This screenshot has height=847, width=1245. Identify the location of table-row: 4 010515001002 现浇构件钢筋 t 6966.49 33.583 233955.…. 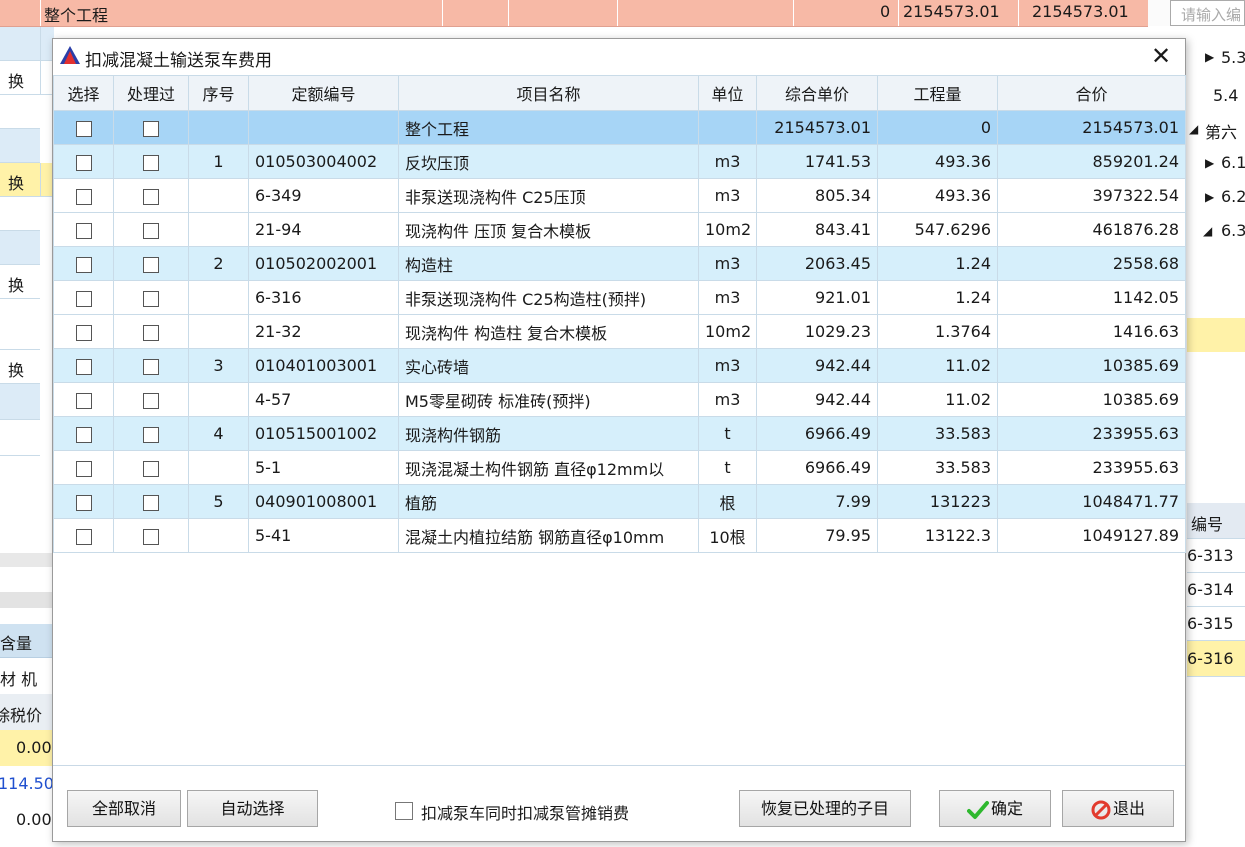
(619, 433).